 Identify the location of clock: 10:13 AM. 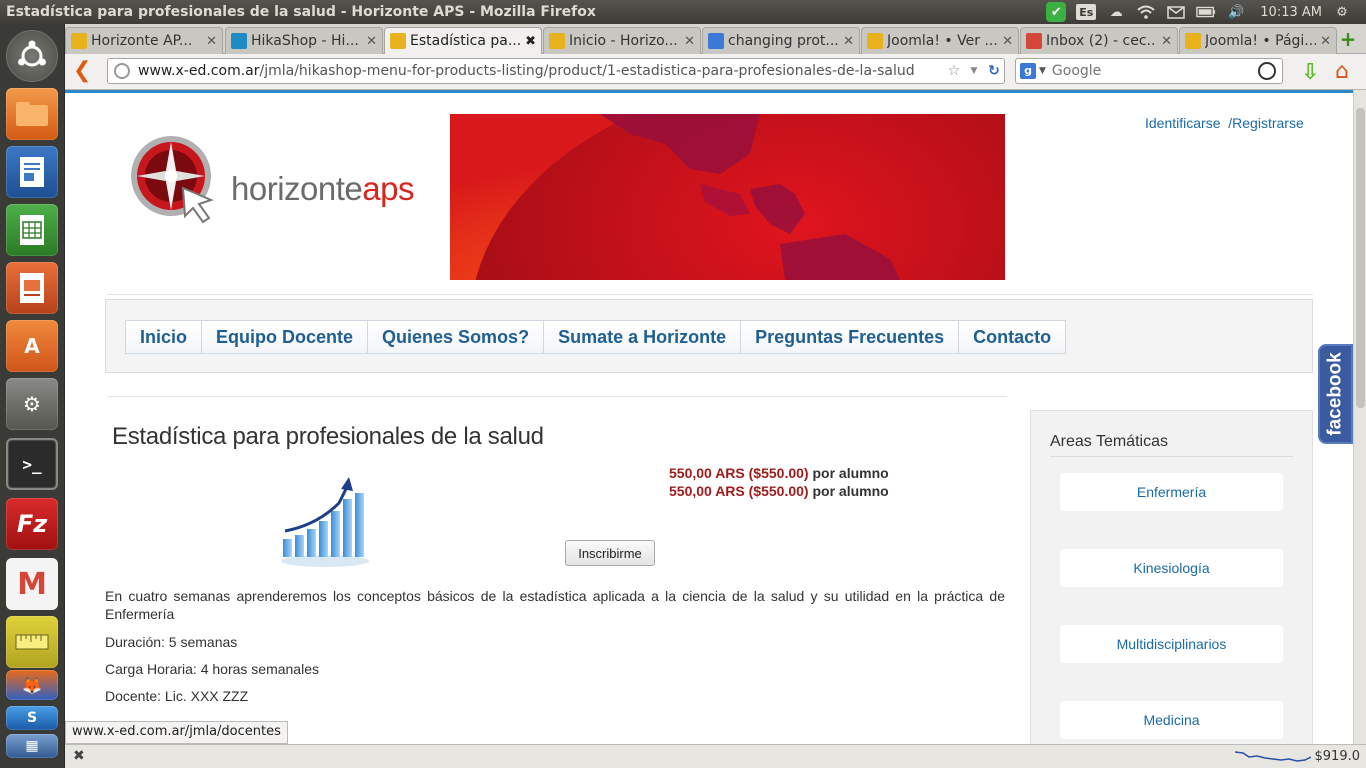
(1291, 12).